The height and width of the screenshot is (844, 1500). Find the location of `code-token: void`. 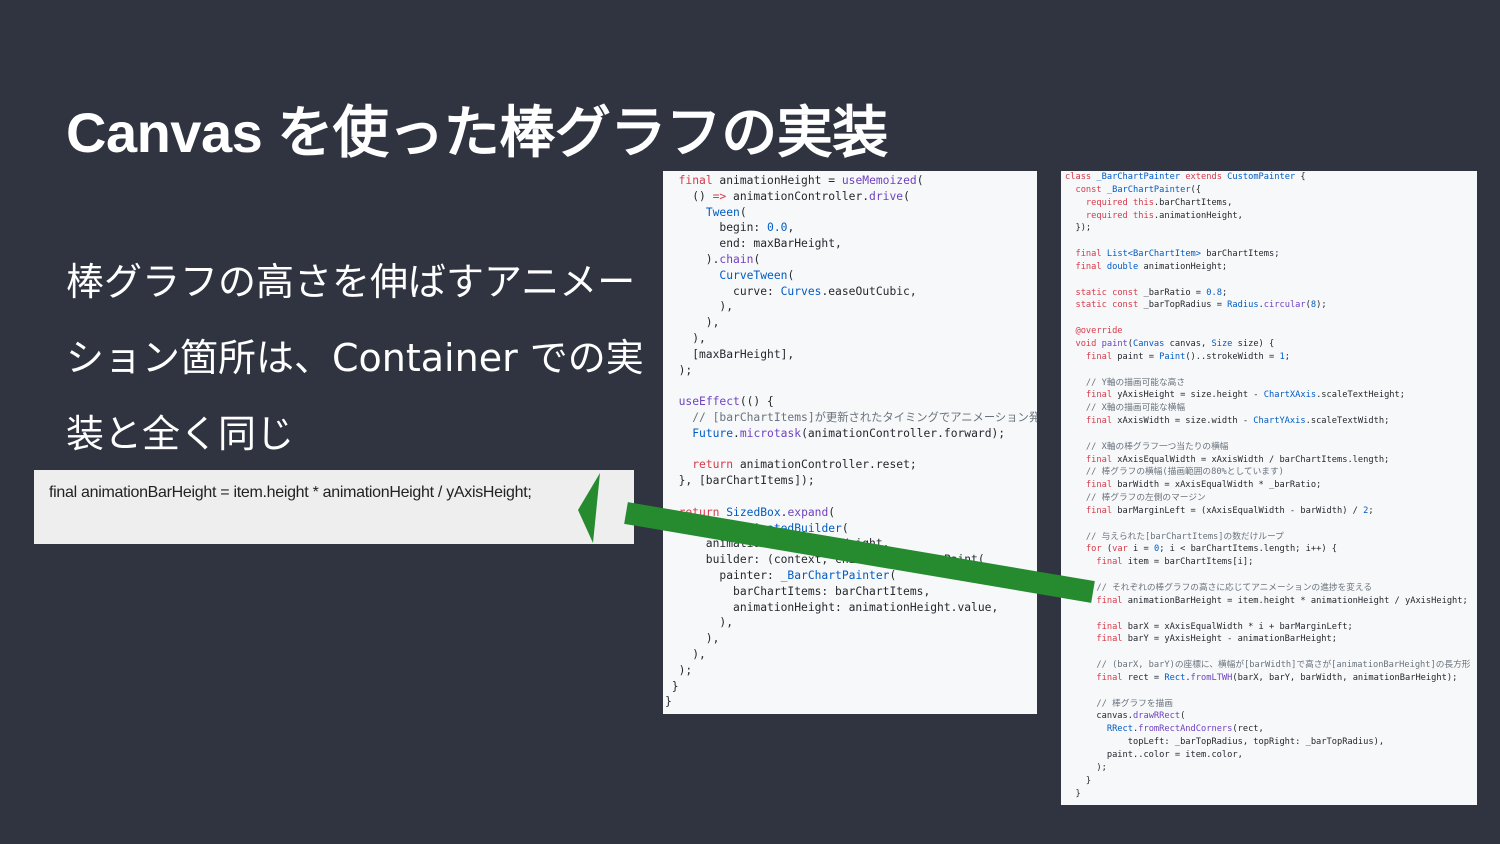

code-token: void is located at coordinates (1086, 343).